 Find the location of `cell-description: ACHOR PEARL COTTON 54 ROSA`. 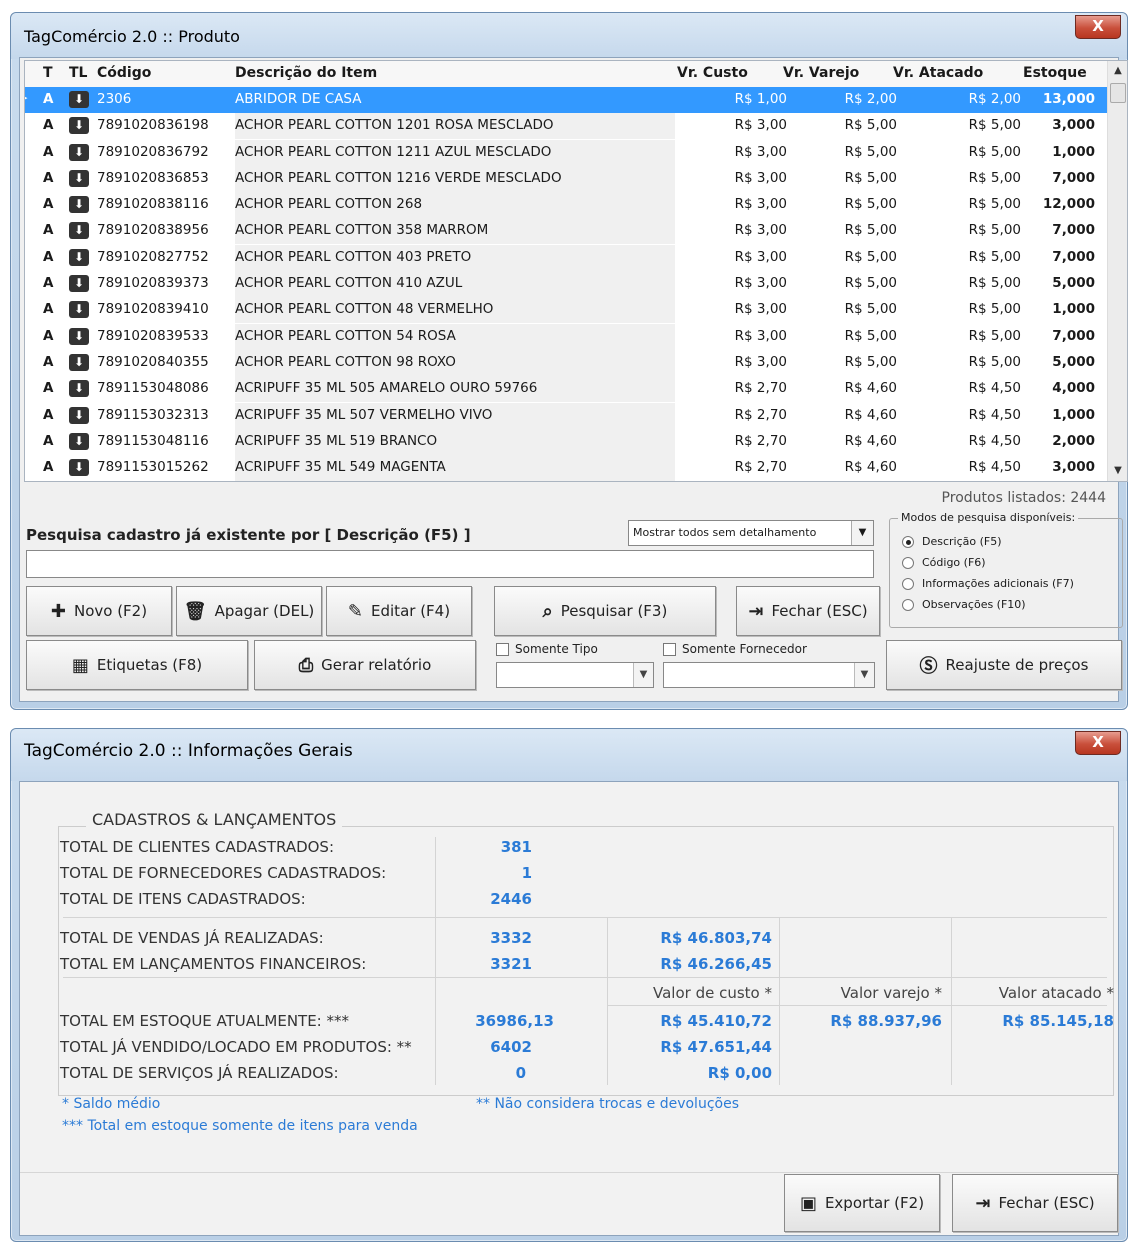

cell-description: ACHOR PEARL COTTON 54 ROSA is located at coordinates (455, 336).